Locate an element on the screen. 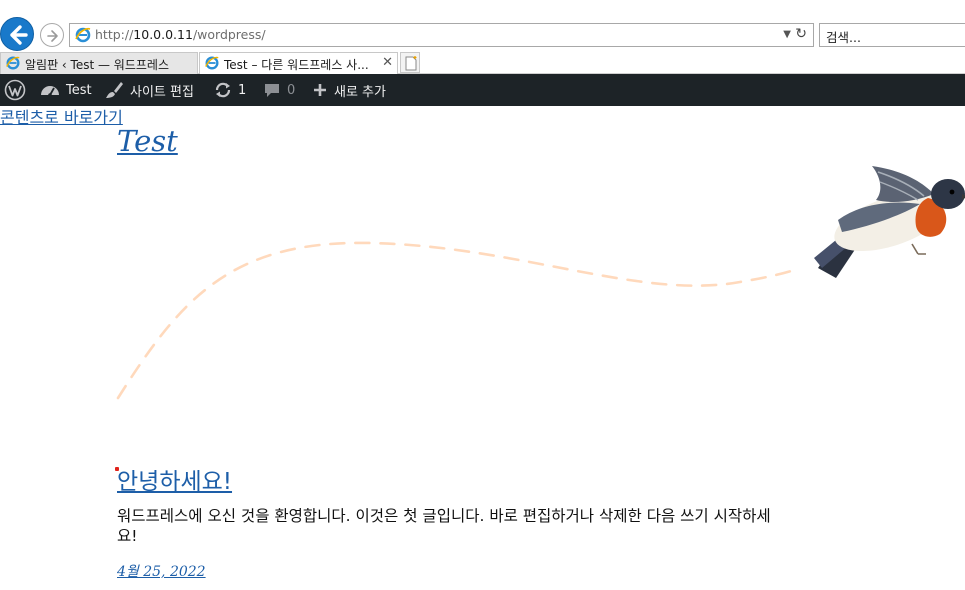 The height and width of the screenshot is (590, 965). customize-label: 사이트 편집 is located at coordinates (162, 92).